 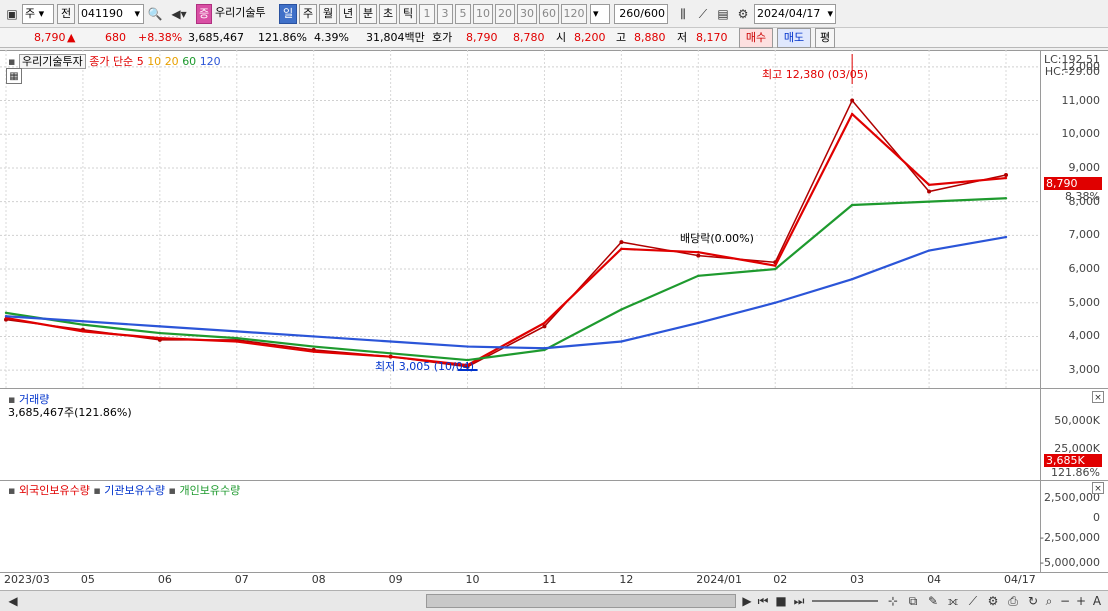 What do you see at coordinates (408, 14) in the screenshot?
I see `period-tick-button: 틱` at bounding box center [408, 14].